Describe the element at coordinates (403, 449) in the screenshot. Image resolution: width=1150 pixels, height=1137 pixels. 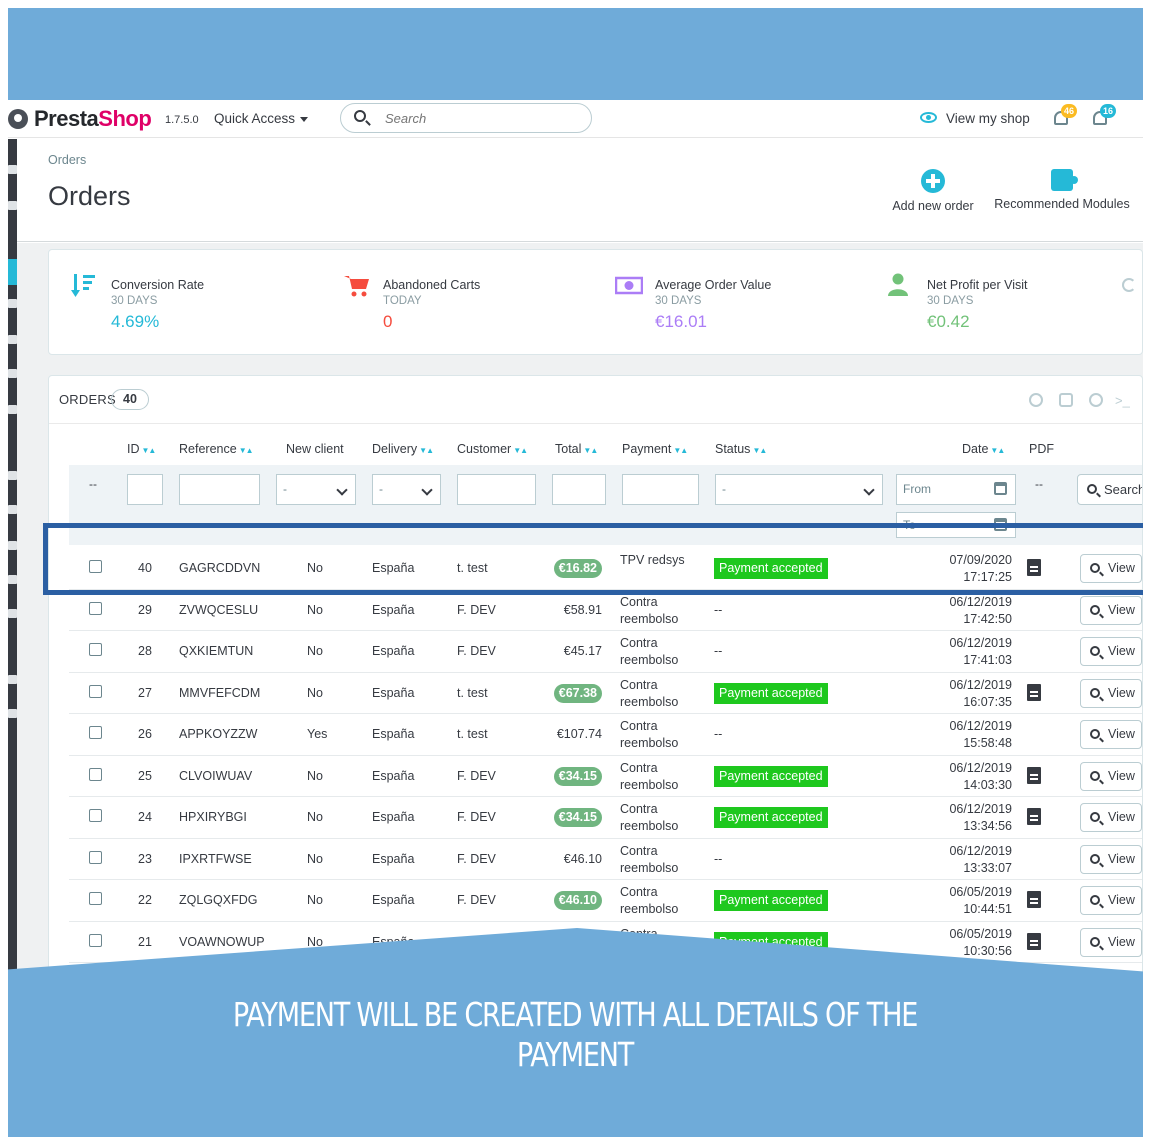
I see `col-header-delivery: Delivery ▼▲` at that location.